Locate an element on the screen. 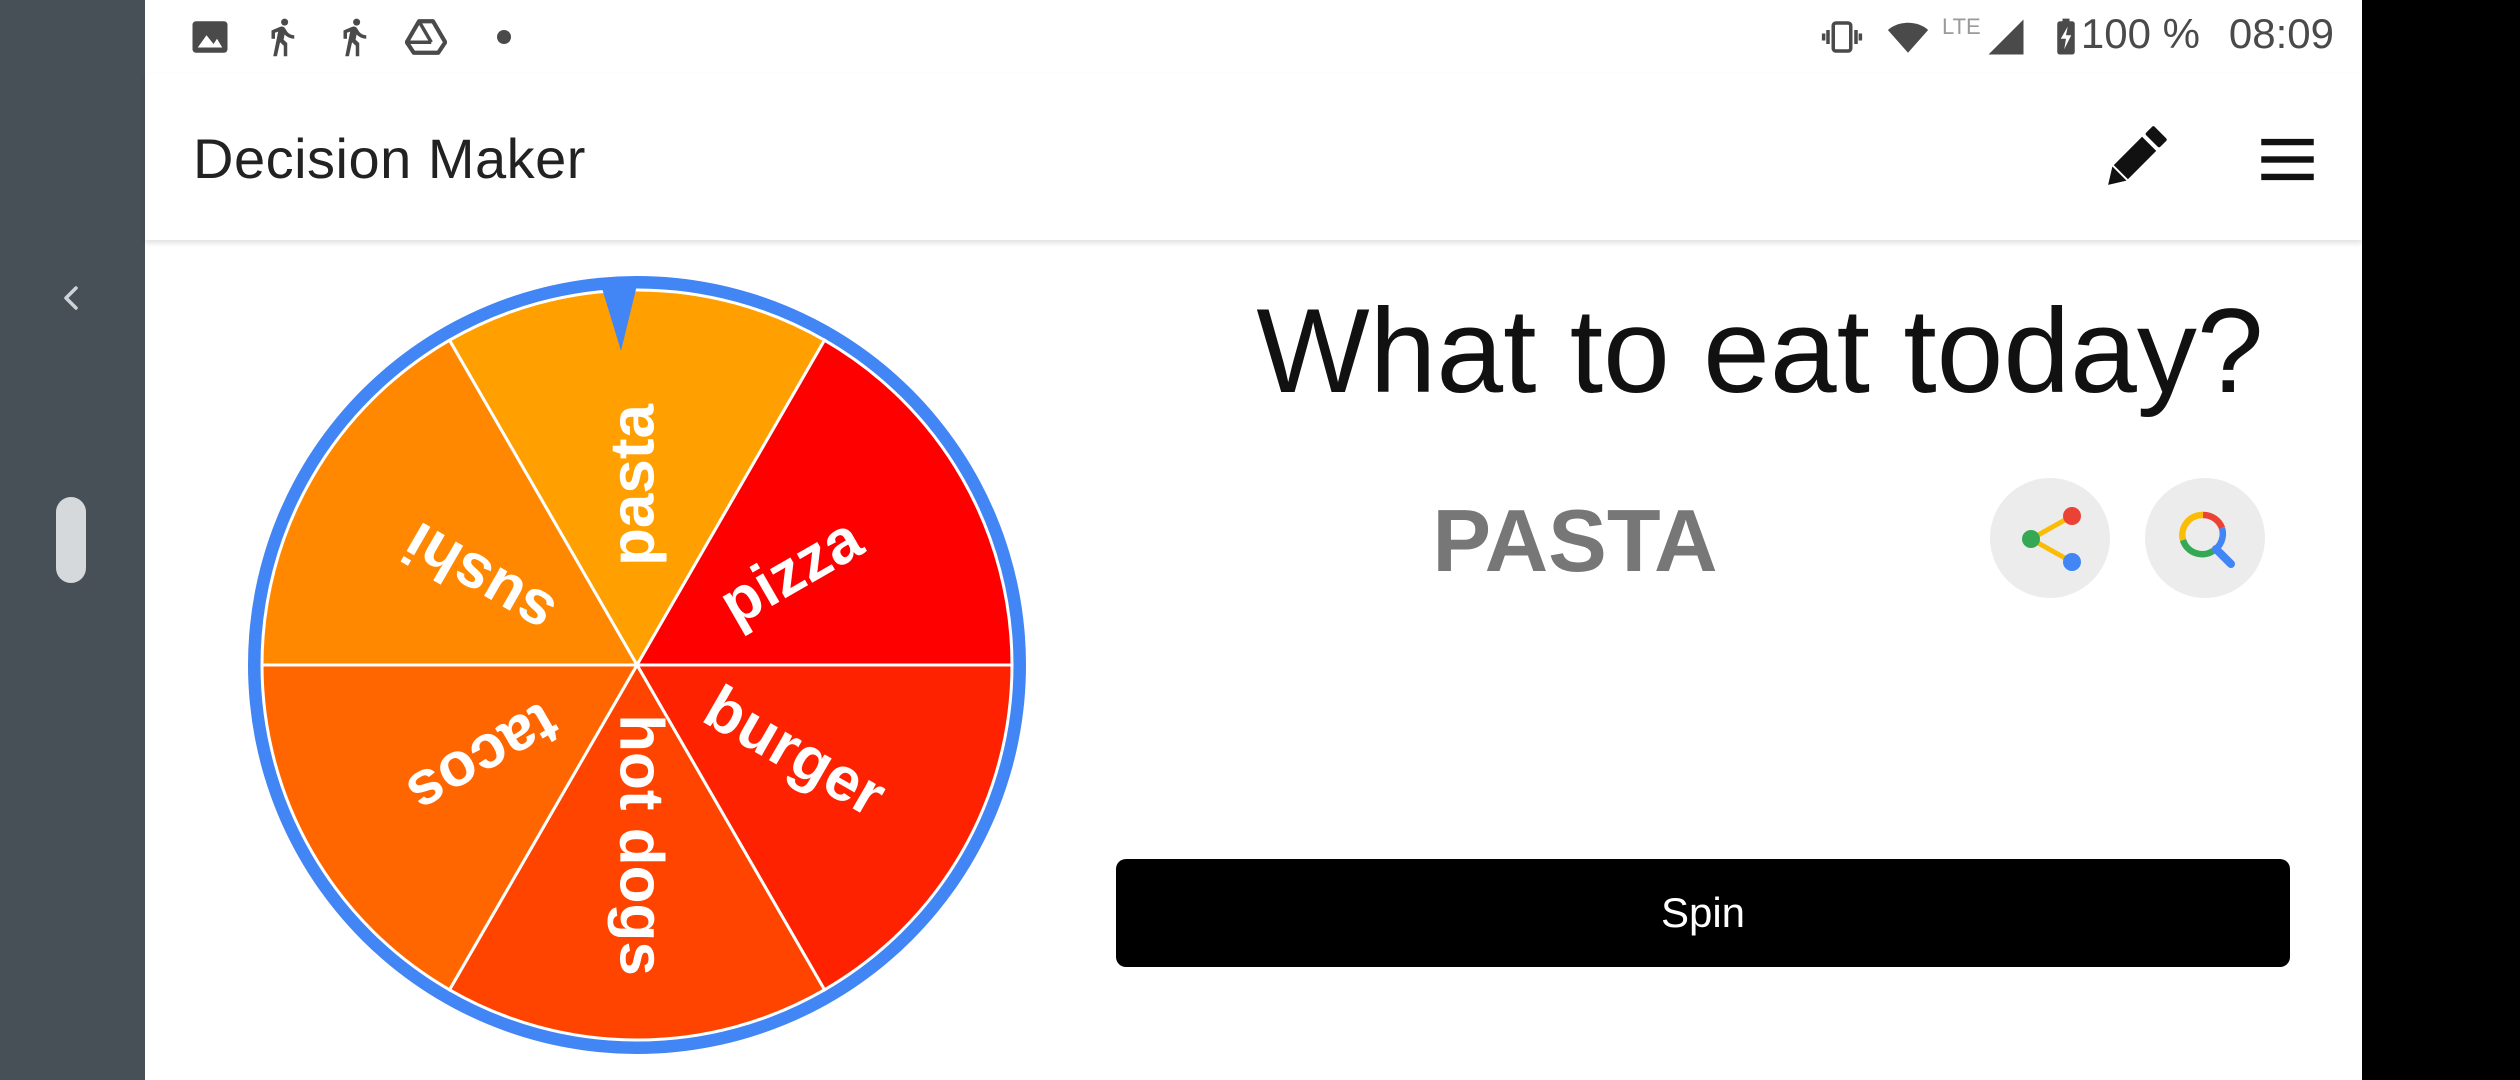  vibrate-icon is located at coordinates (1842, 37).